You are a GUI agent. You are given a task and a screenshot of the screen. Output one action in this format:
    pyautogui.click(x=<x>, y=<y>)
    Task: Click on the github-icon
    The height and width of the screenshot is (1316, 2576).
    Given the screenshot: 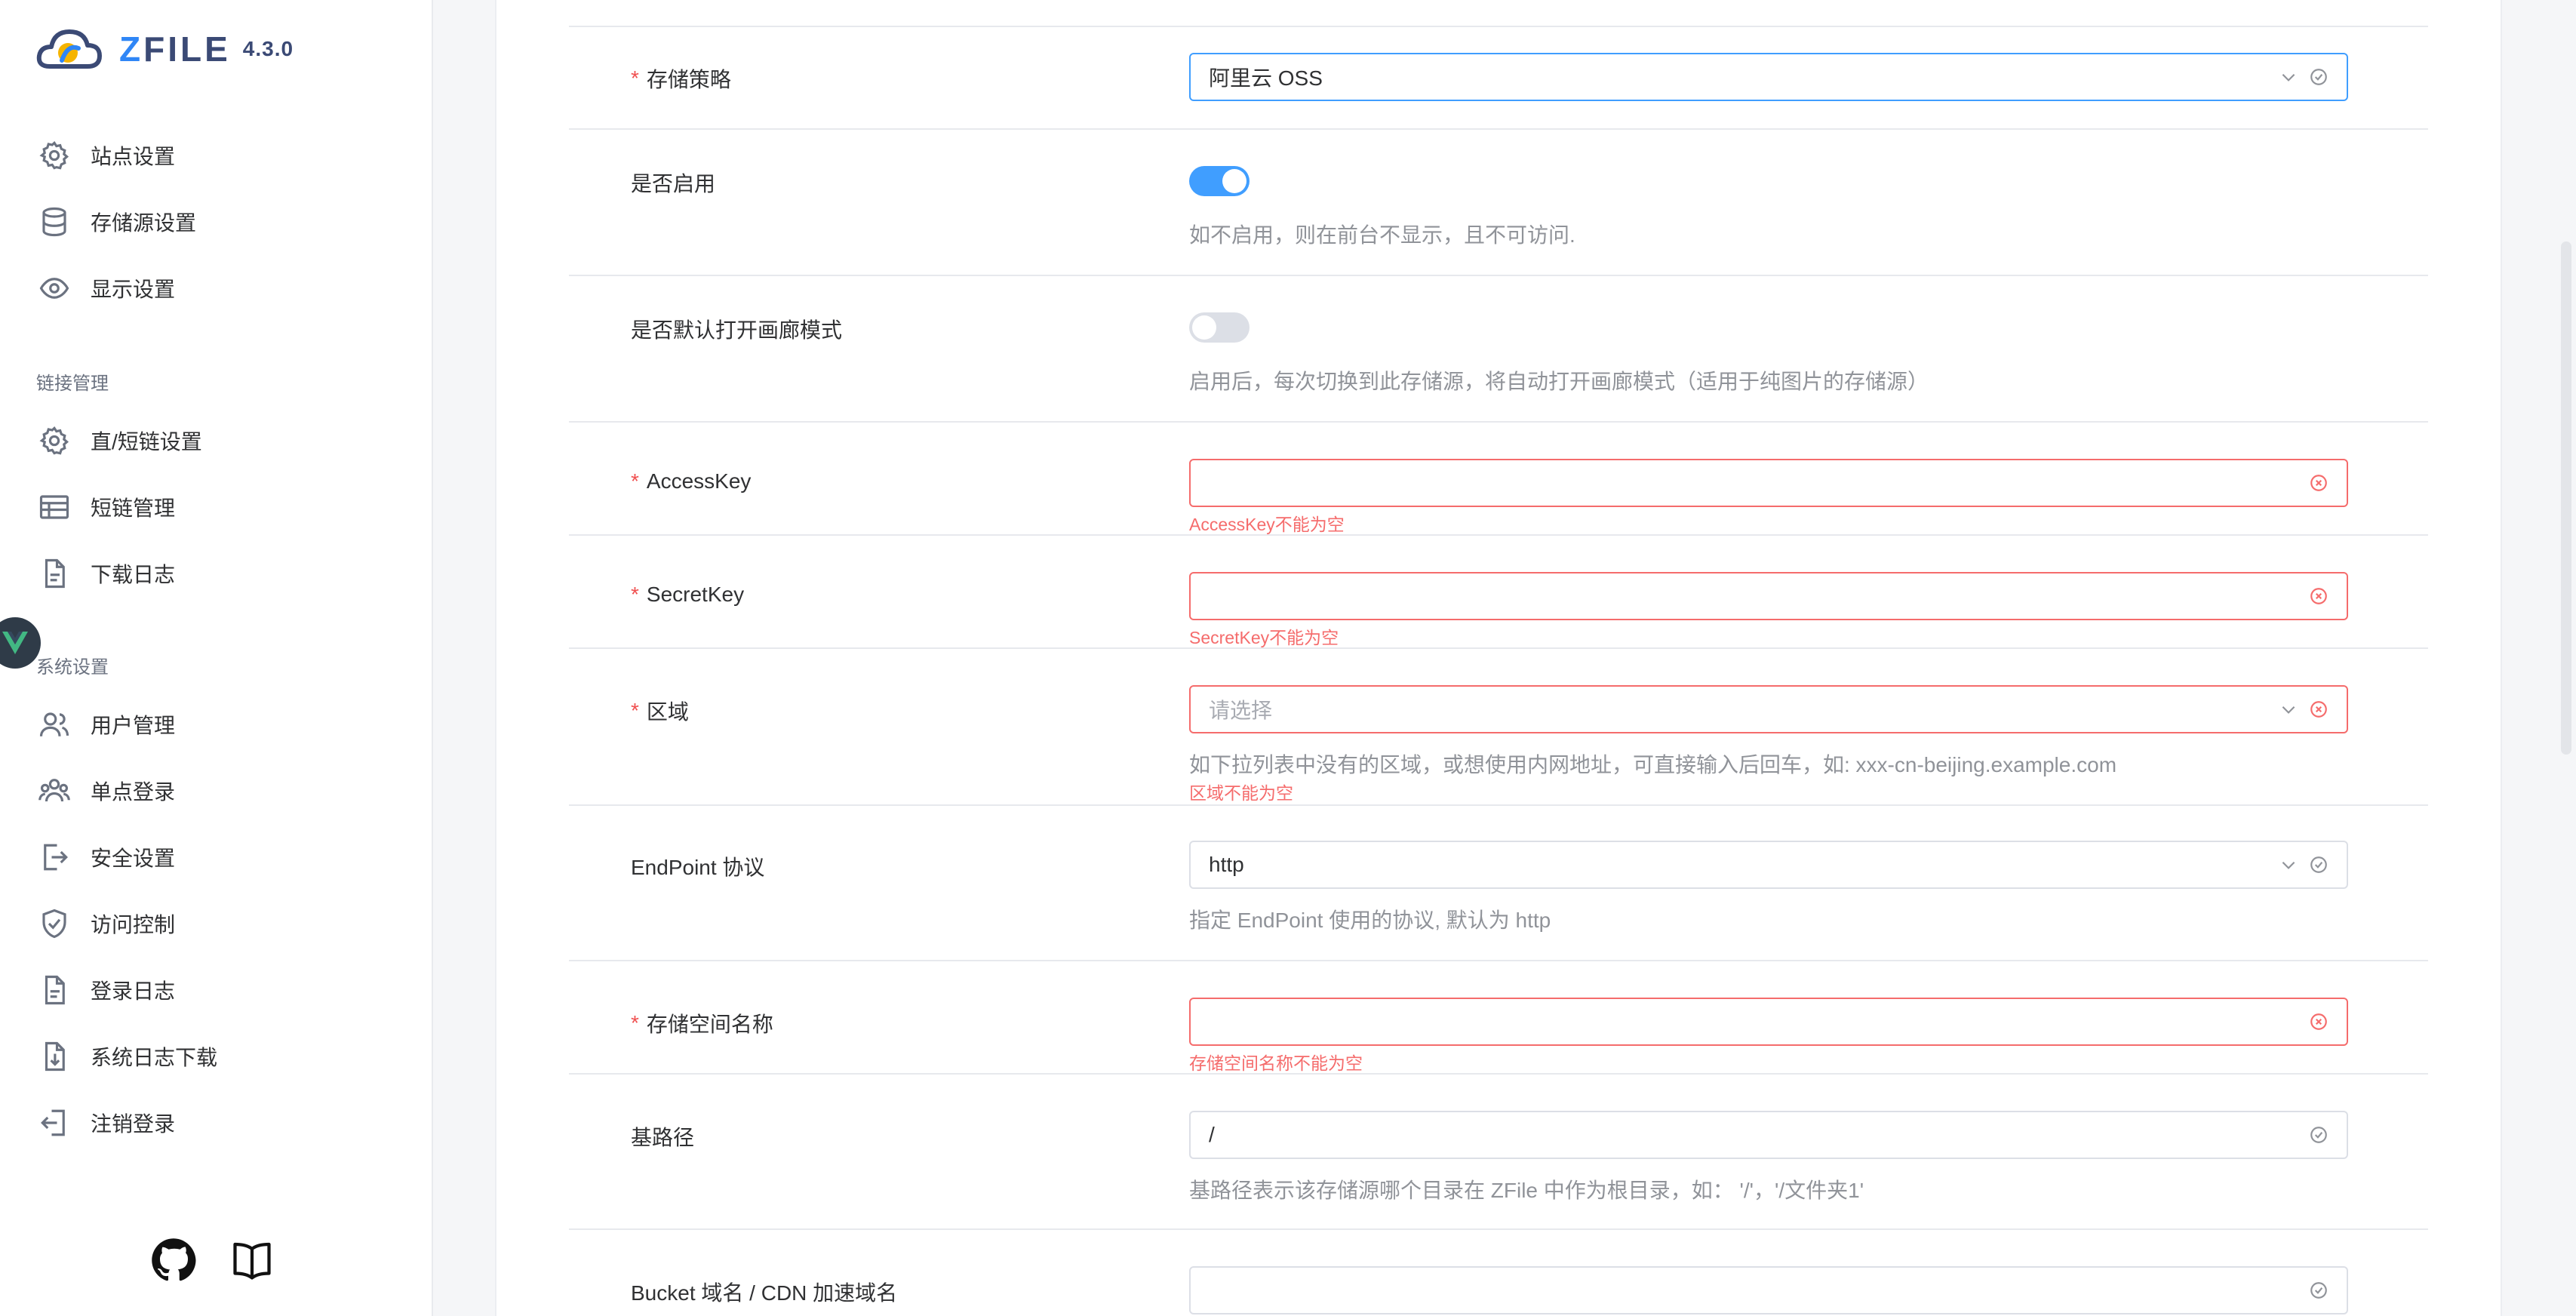 What is the action you would take?
    pyautogui.click(x=173, y=1260)
    